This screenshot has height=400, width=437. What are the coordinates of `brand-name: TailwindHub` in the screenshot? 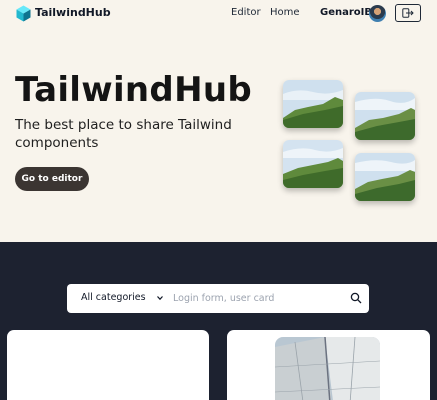 It's located at (73, 12).